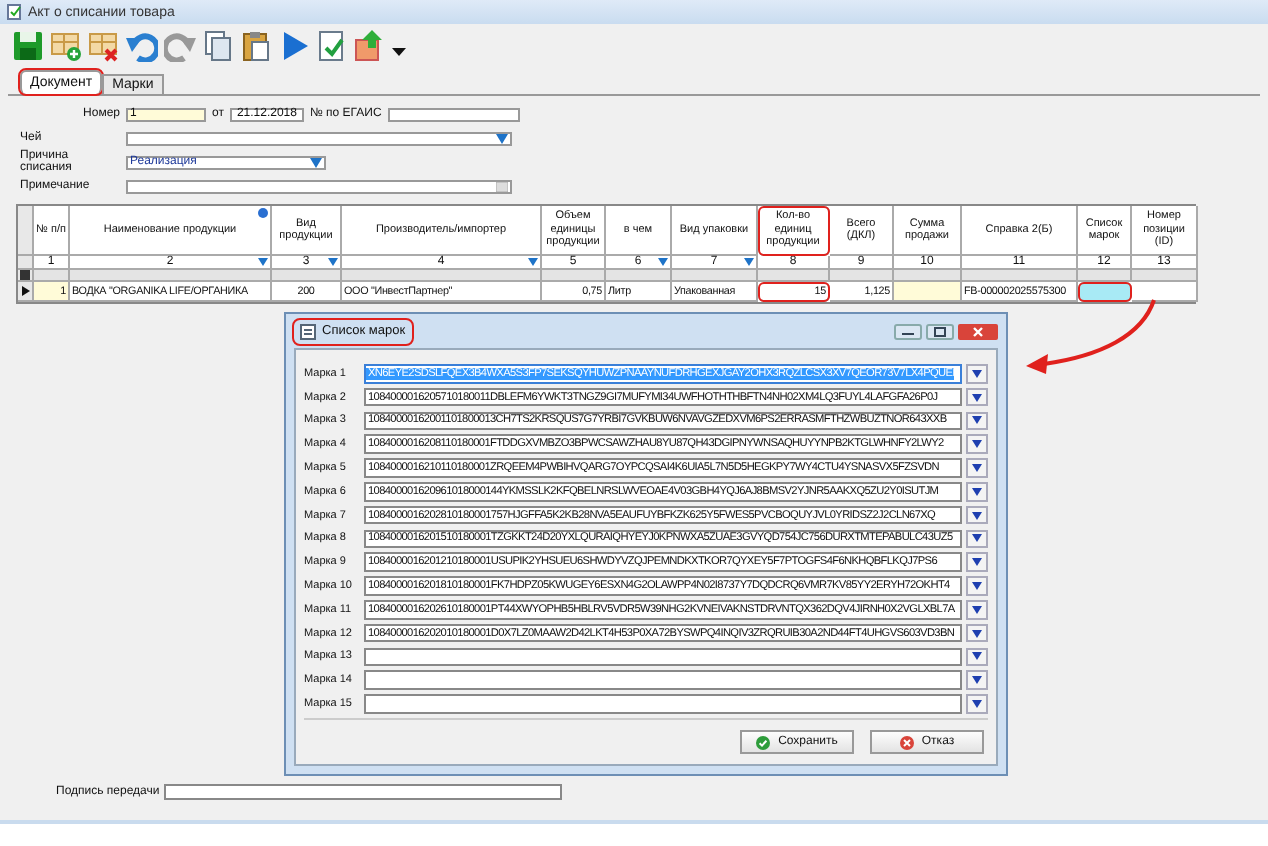  What do you see at coordinates (763, 742) in the screenshot?
I see `checkmark-icon` at bounding box center [763, 742].